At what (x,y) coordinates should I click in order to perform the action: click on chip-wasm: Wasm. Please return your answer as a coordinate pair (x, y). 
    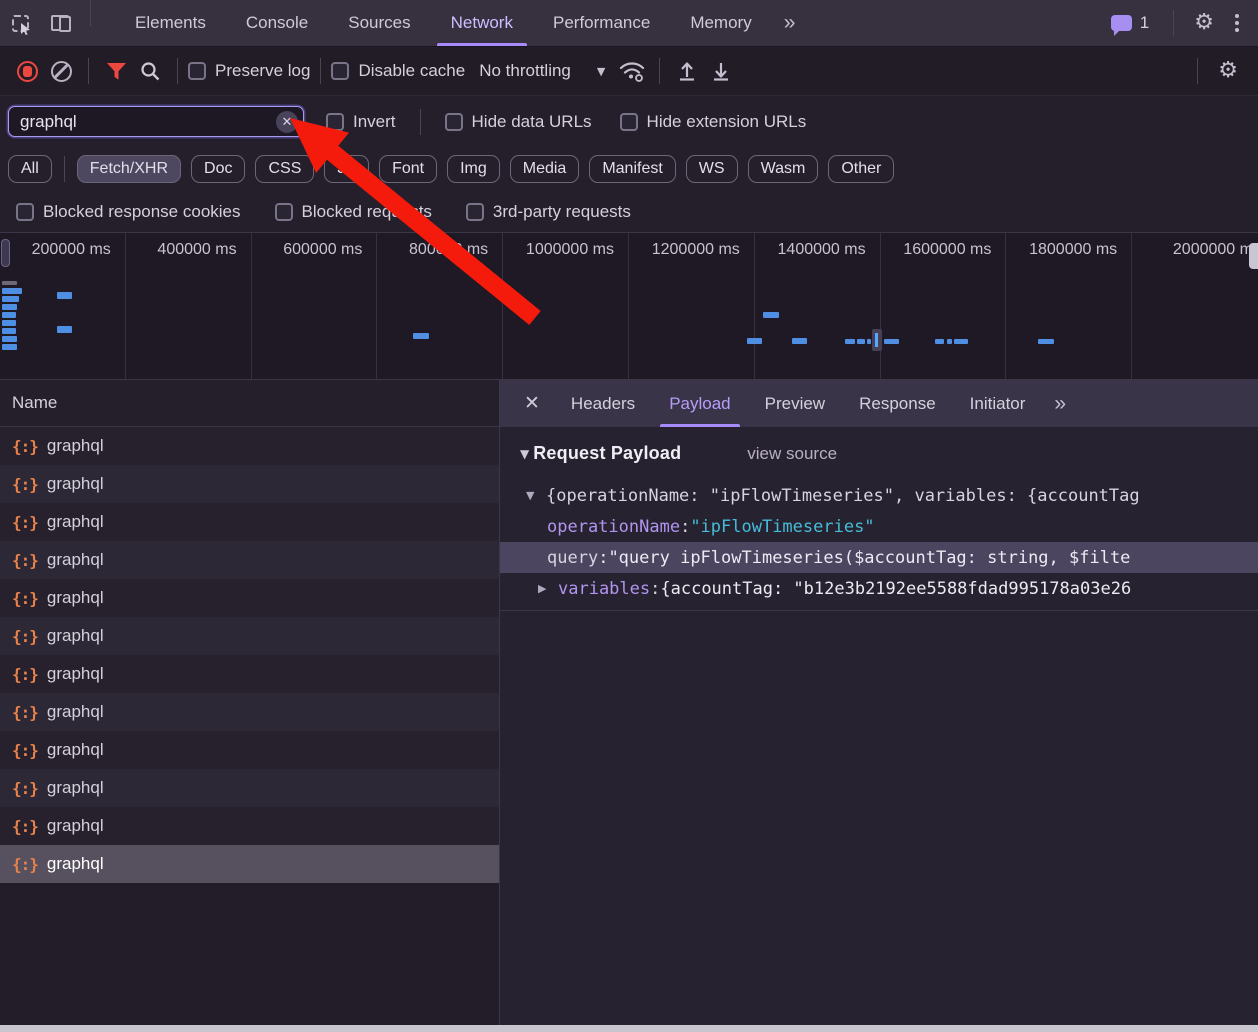
    Looking at the image, I should click on (783, 169).